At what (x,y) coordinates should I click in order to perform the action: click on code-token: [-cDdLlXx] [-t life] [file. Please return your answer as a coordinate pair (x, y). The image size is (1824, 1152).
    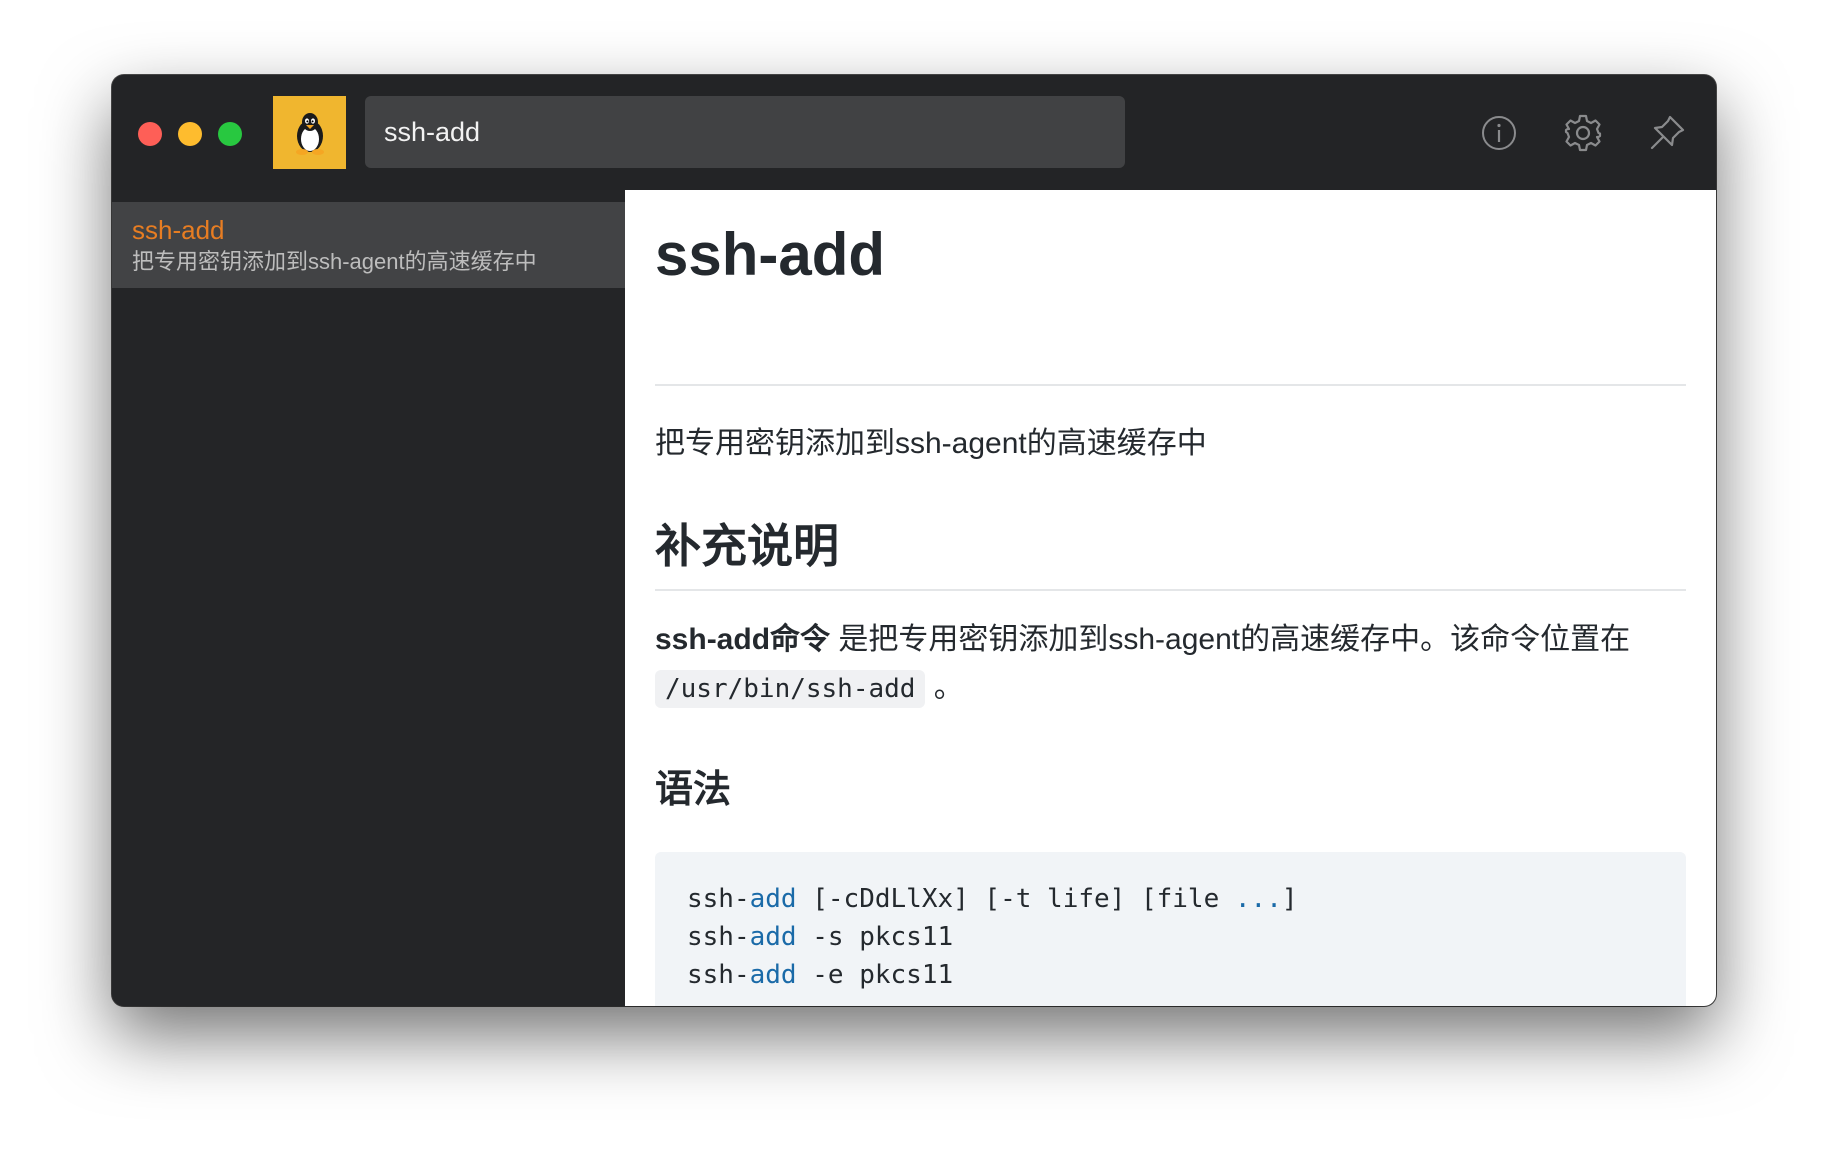
    Looking at the image, I should click on (1015, 899).